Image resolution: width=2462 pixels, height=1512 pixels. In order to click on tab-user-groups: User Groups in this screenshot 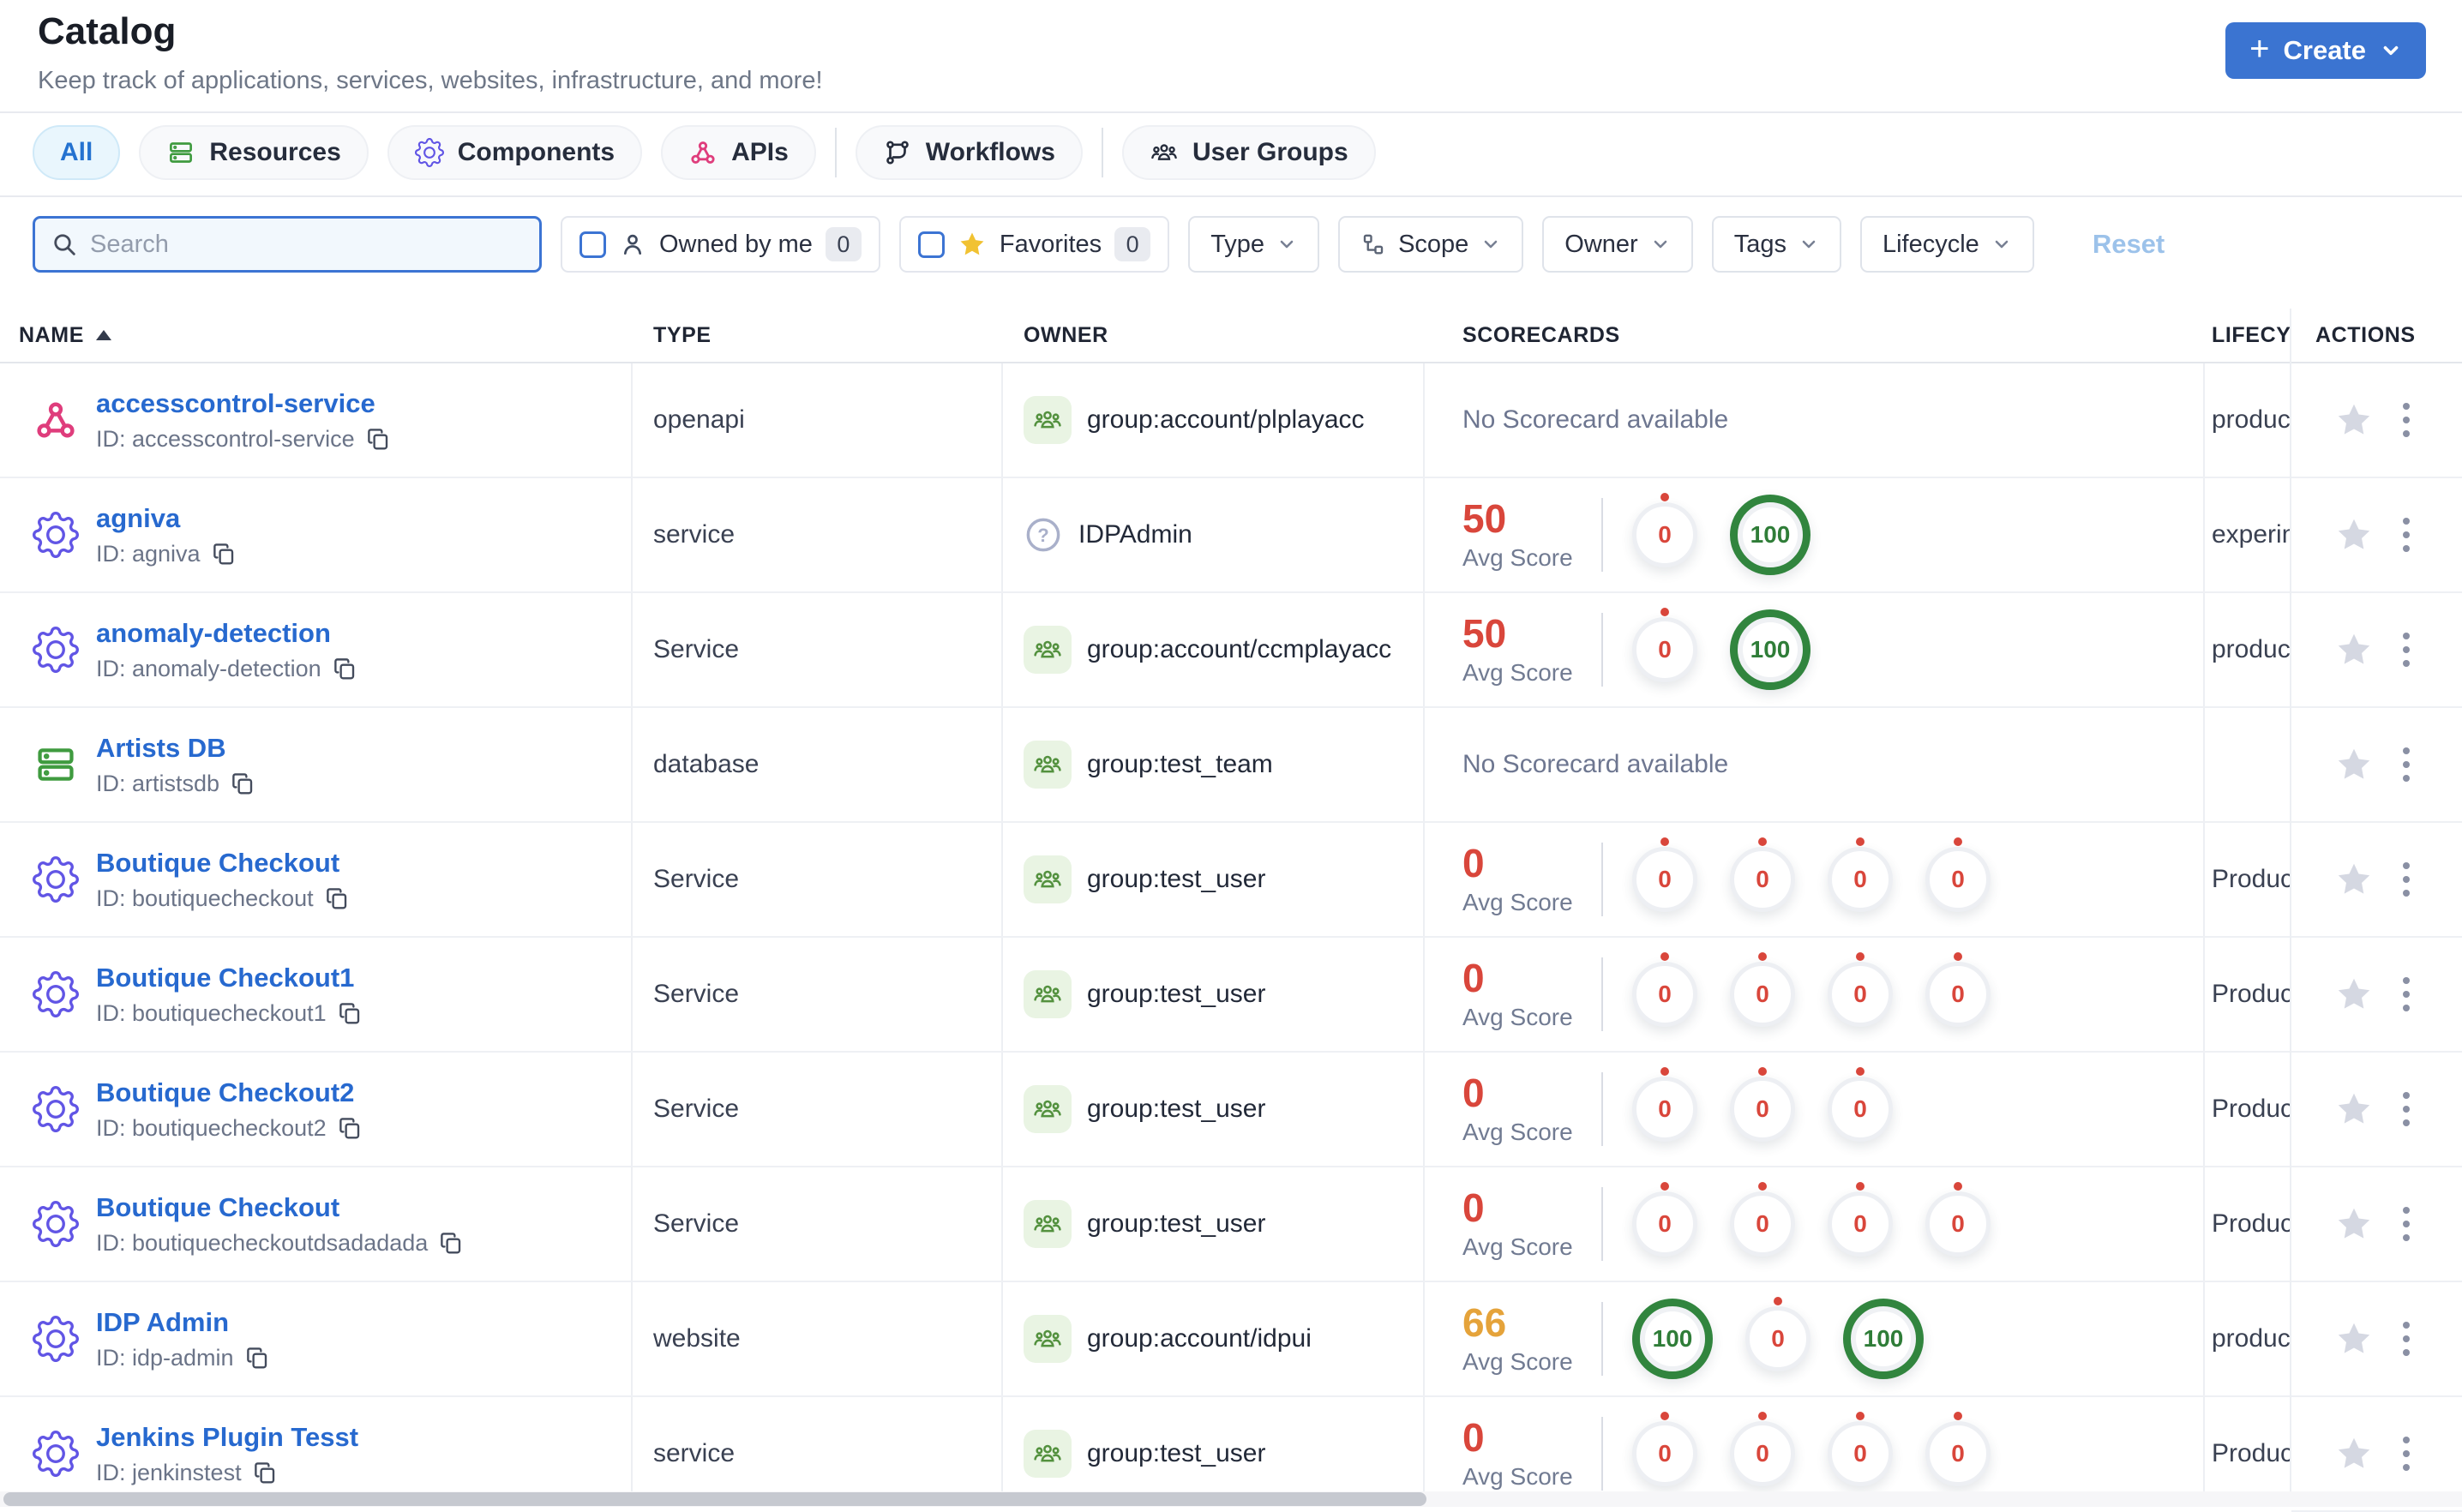, I will do `click(1248, 152)`.